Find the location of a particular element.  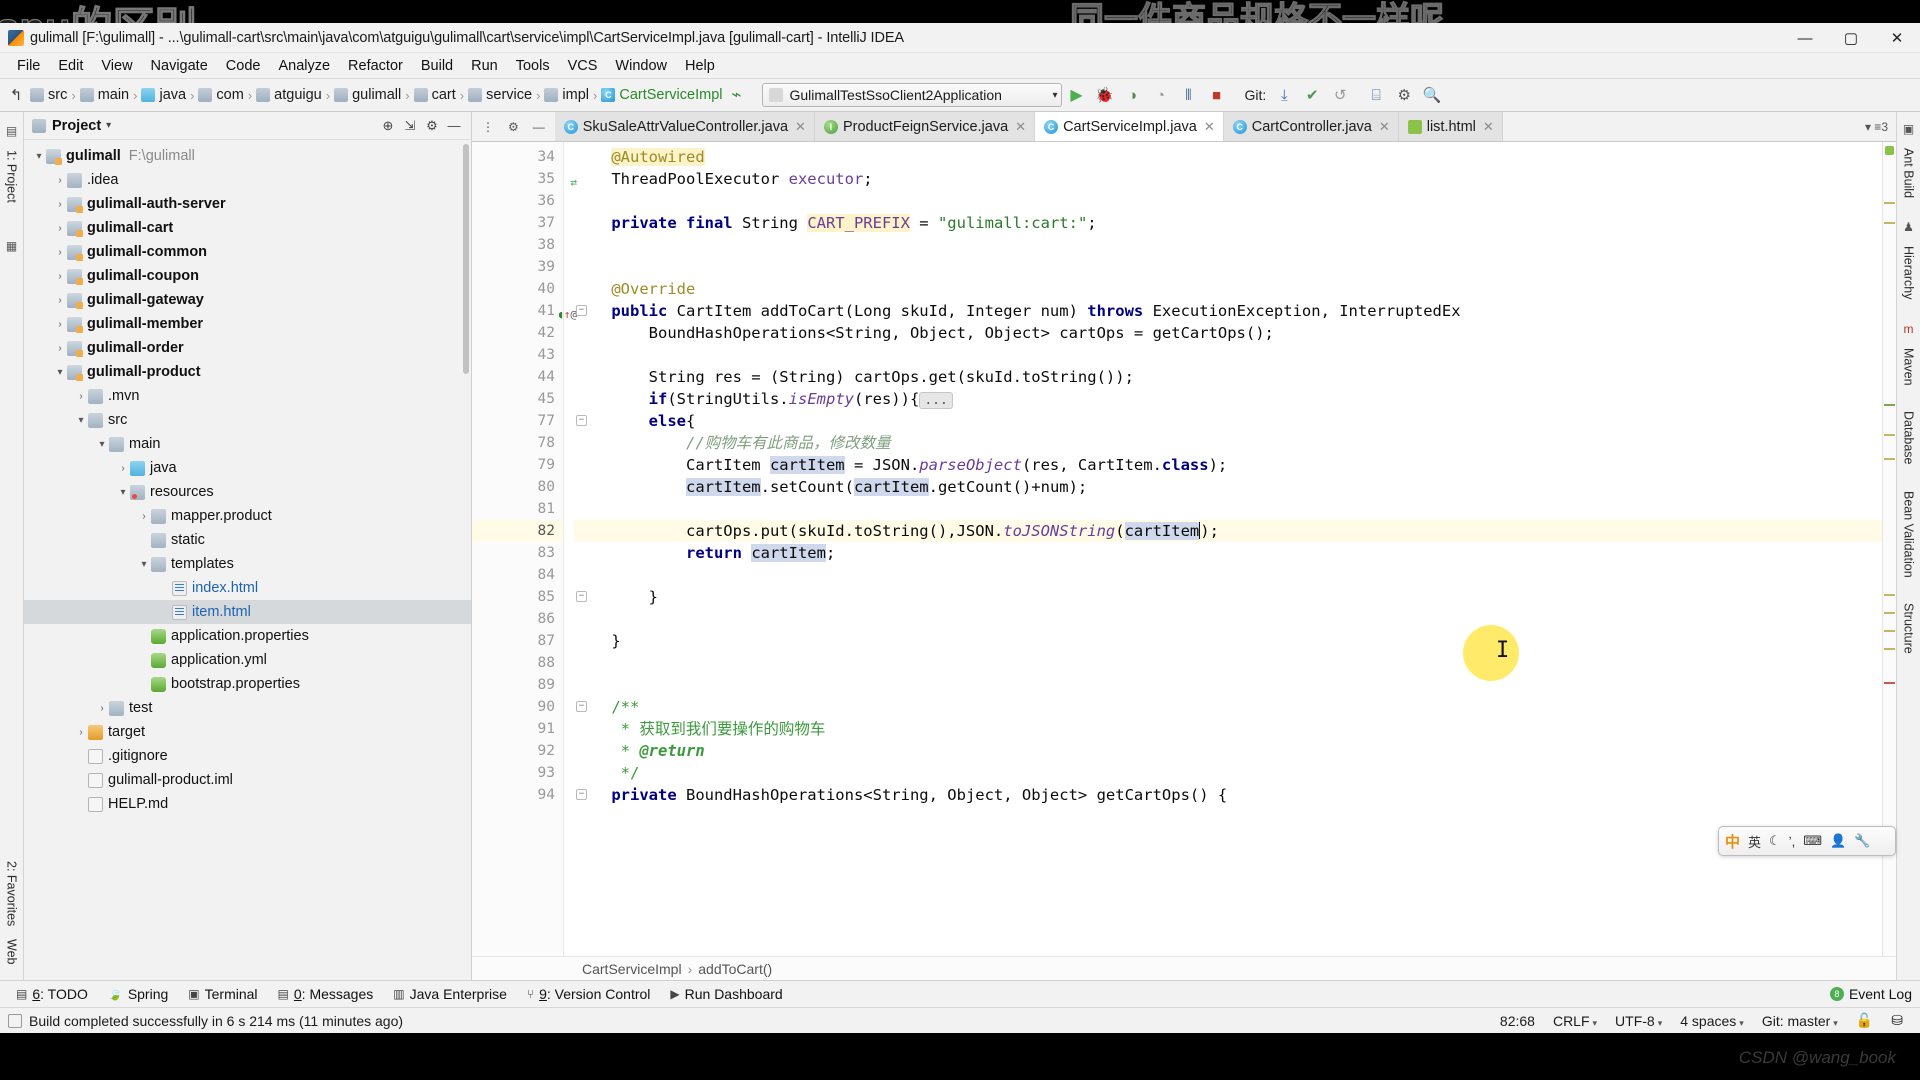

gutter-line-84: 84 is located at coordinates (517, 575).